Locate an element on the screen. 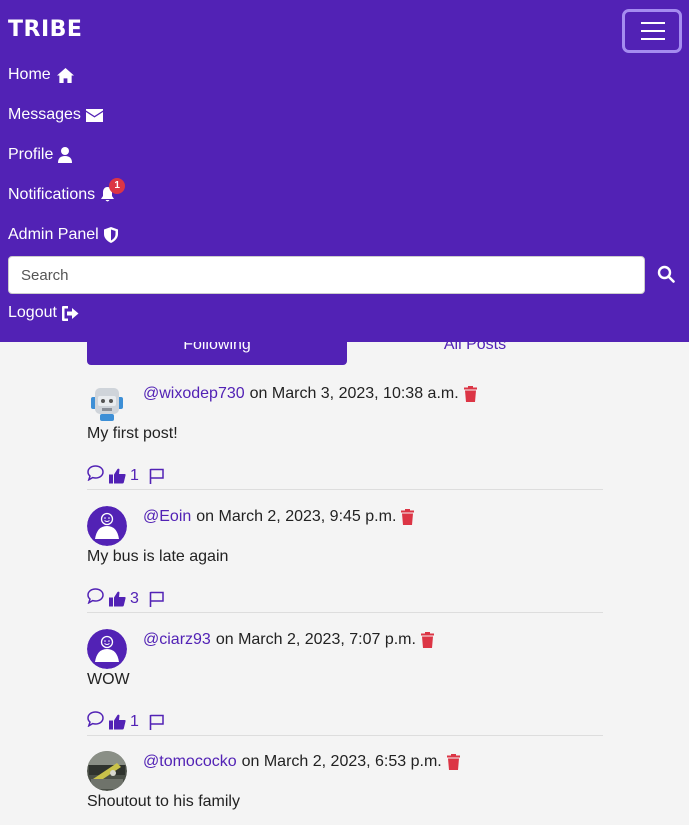  nav-profile-label: Profile is located at coordinates (31, 154).